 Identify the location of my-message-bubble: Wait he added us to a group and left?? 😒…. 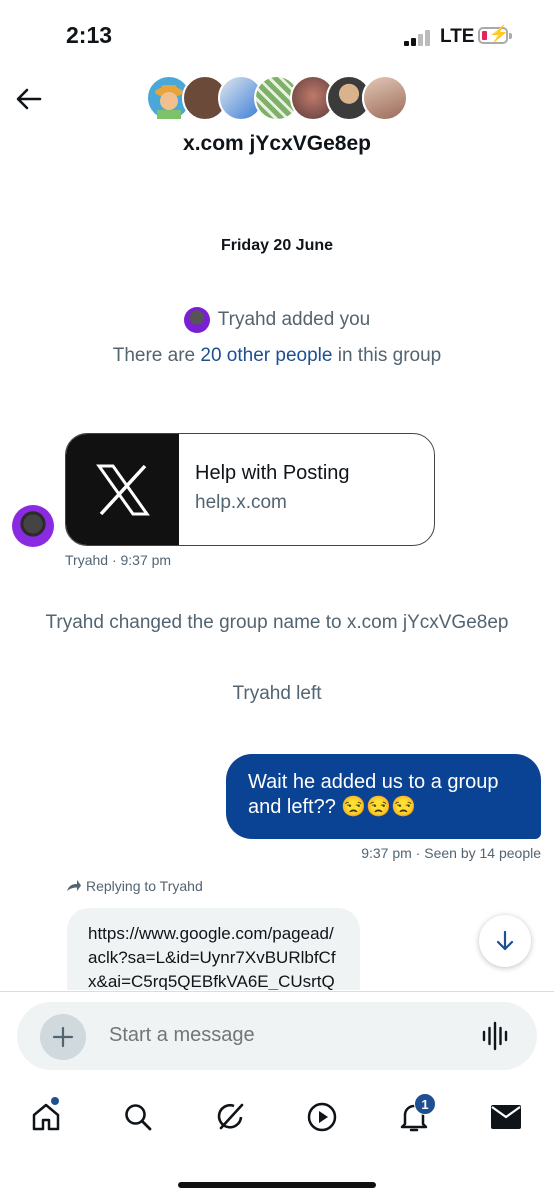
(383, 796).